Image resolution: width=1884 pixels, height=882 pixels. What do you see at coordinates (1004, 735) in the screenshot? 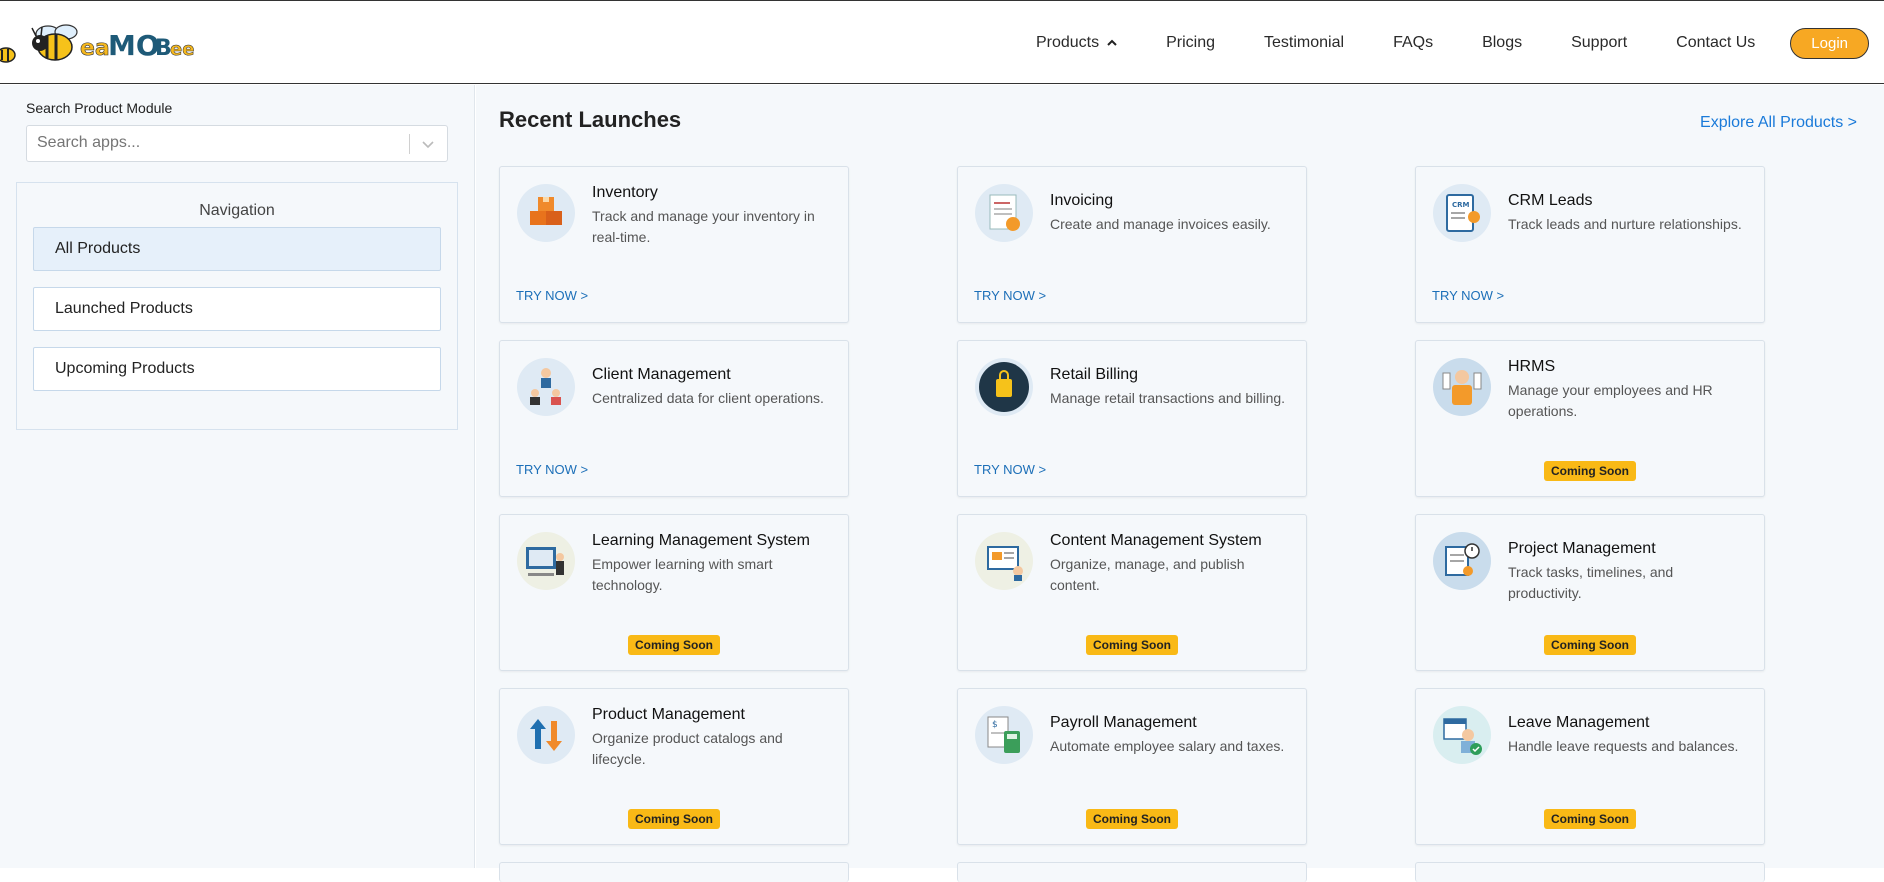
I see `payroll-calculator-icon: $` at bounding box center [1004, 735].